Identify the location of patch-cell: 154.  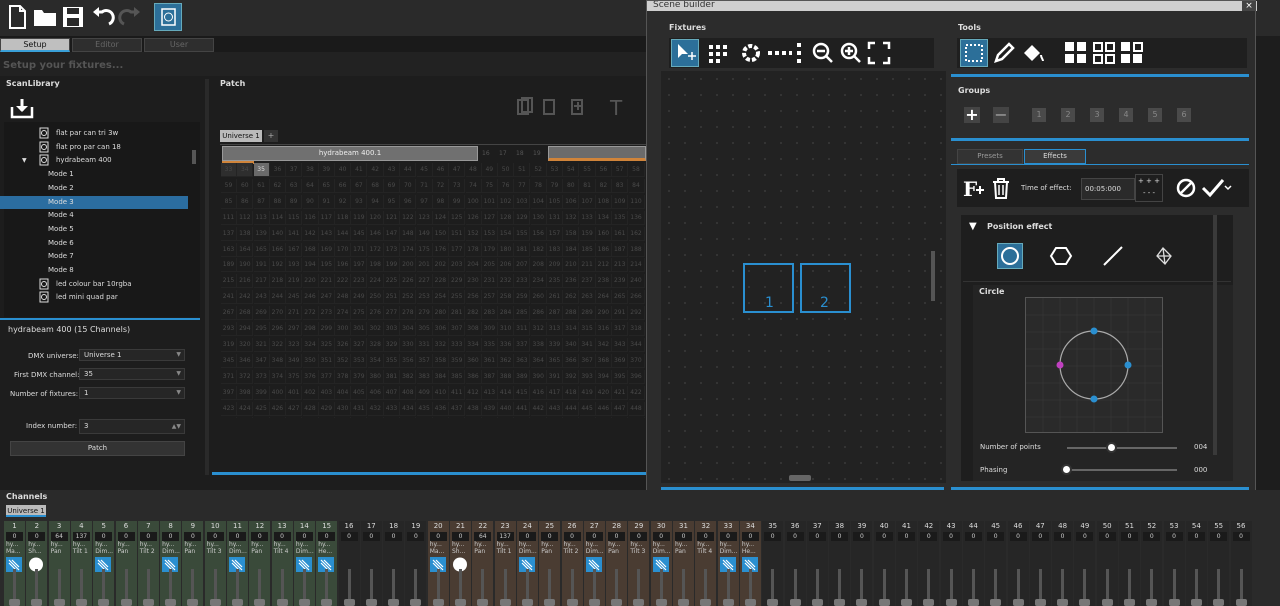
(506, 233).